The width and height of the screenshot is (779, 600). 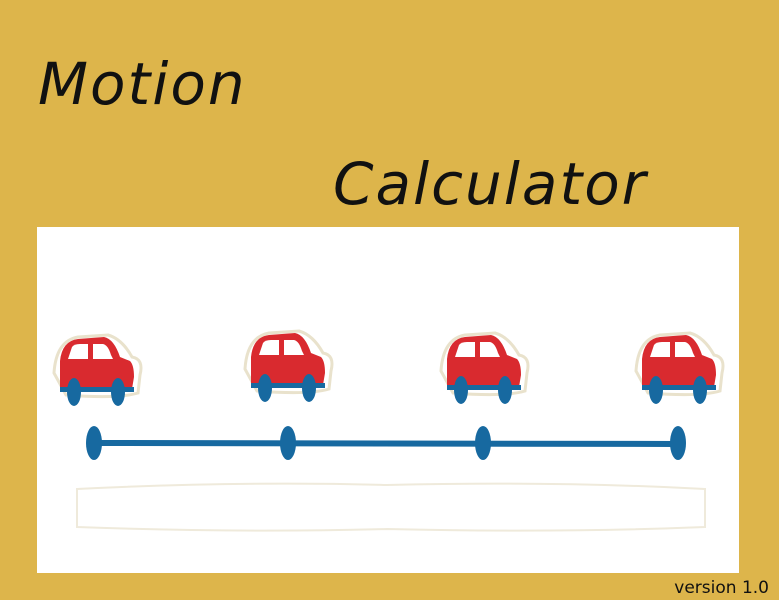 I want to click on version-label: version 1.0, so click(x=721, y=588).